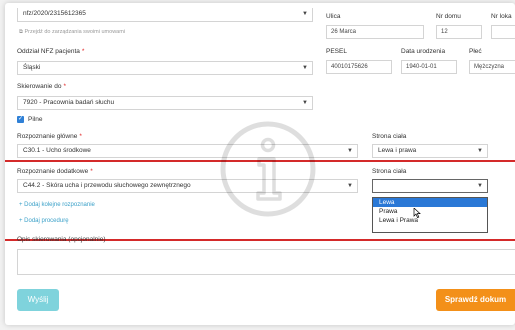  What do you see at coordinates (69, 102) in the screenshot?
I see `referral-to-value: 7920 - Pracownia badań słuchu` at bounding box center [69, 102].